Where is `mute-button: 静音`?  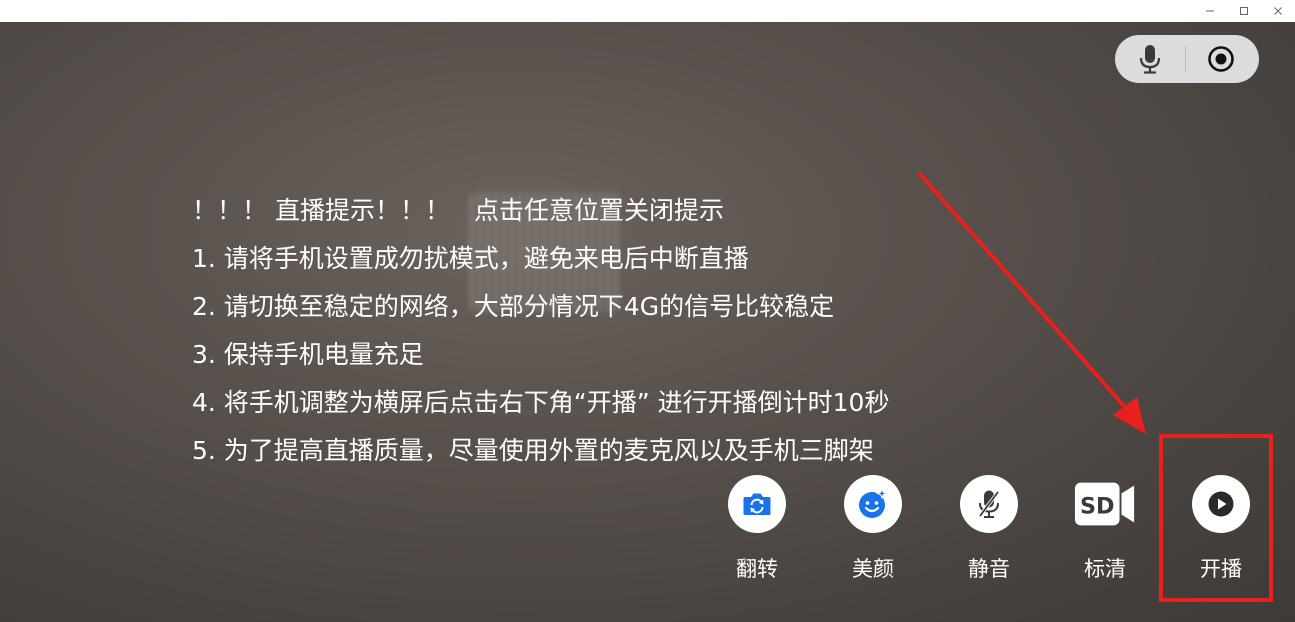
mute-button: 静音 is located at coordinates (989, 529).